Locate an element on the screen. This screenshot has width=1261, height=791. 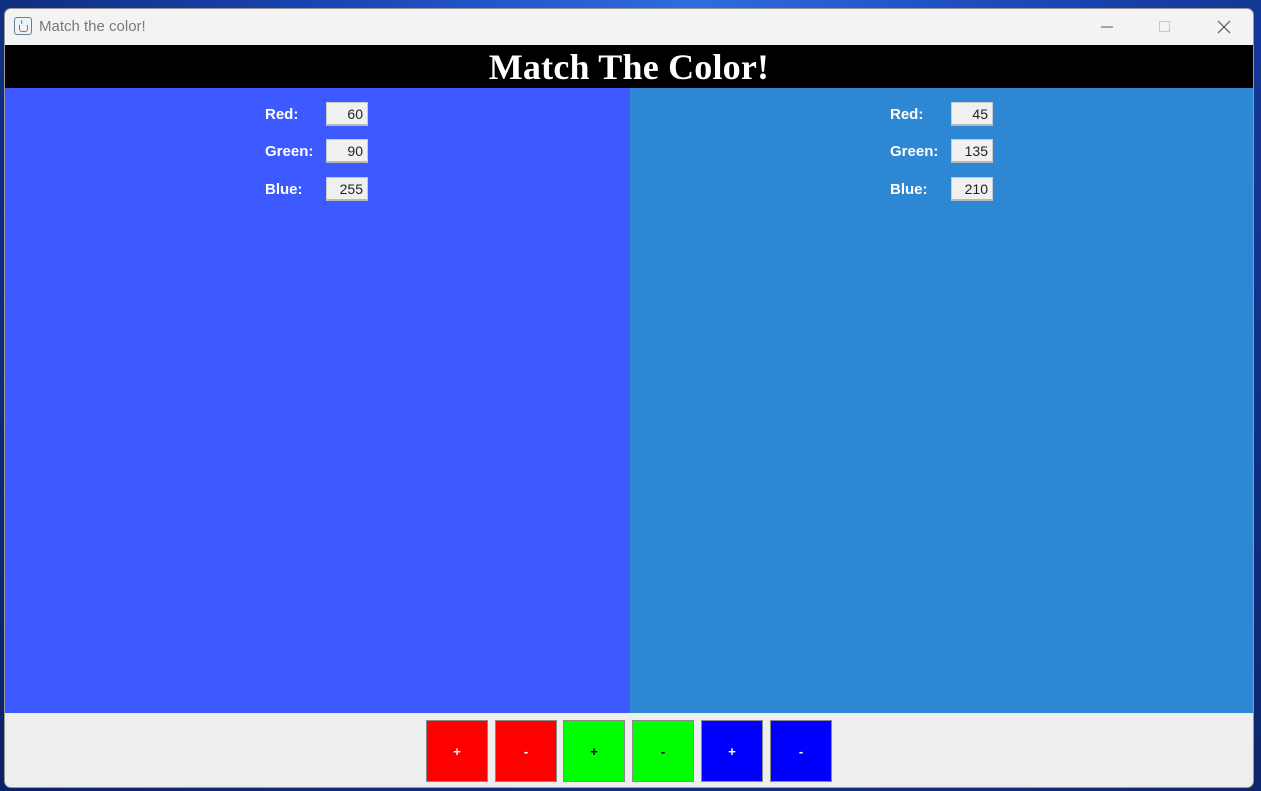
java-cup-icon is located at coordinates (23, 26).